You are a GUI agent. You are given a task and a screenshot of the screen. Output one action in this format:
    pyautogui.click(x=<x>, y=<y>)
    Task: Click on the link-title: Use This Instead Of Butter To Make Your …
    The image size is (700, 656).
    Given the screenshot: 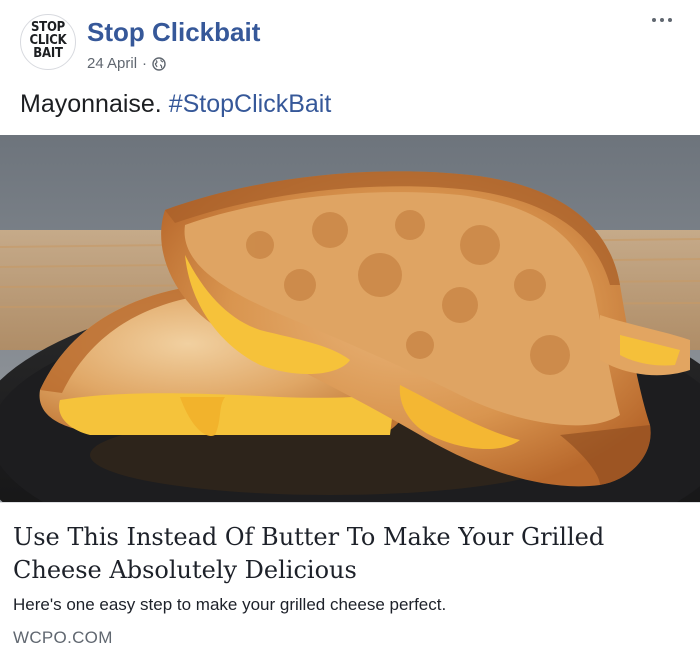 What is the action you would take?
    pyautogui.click(x=353, y=554)
    